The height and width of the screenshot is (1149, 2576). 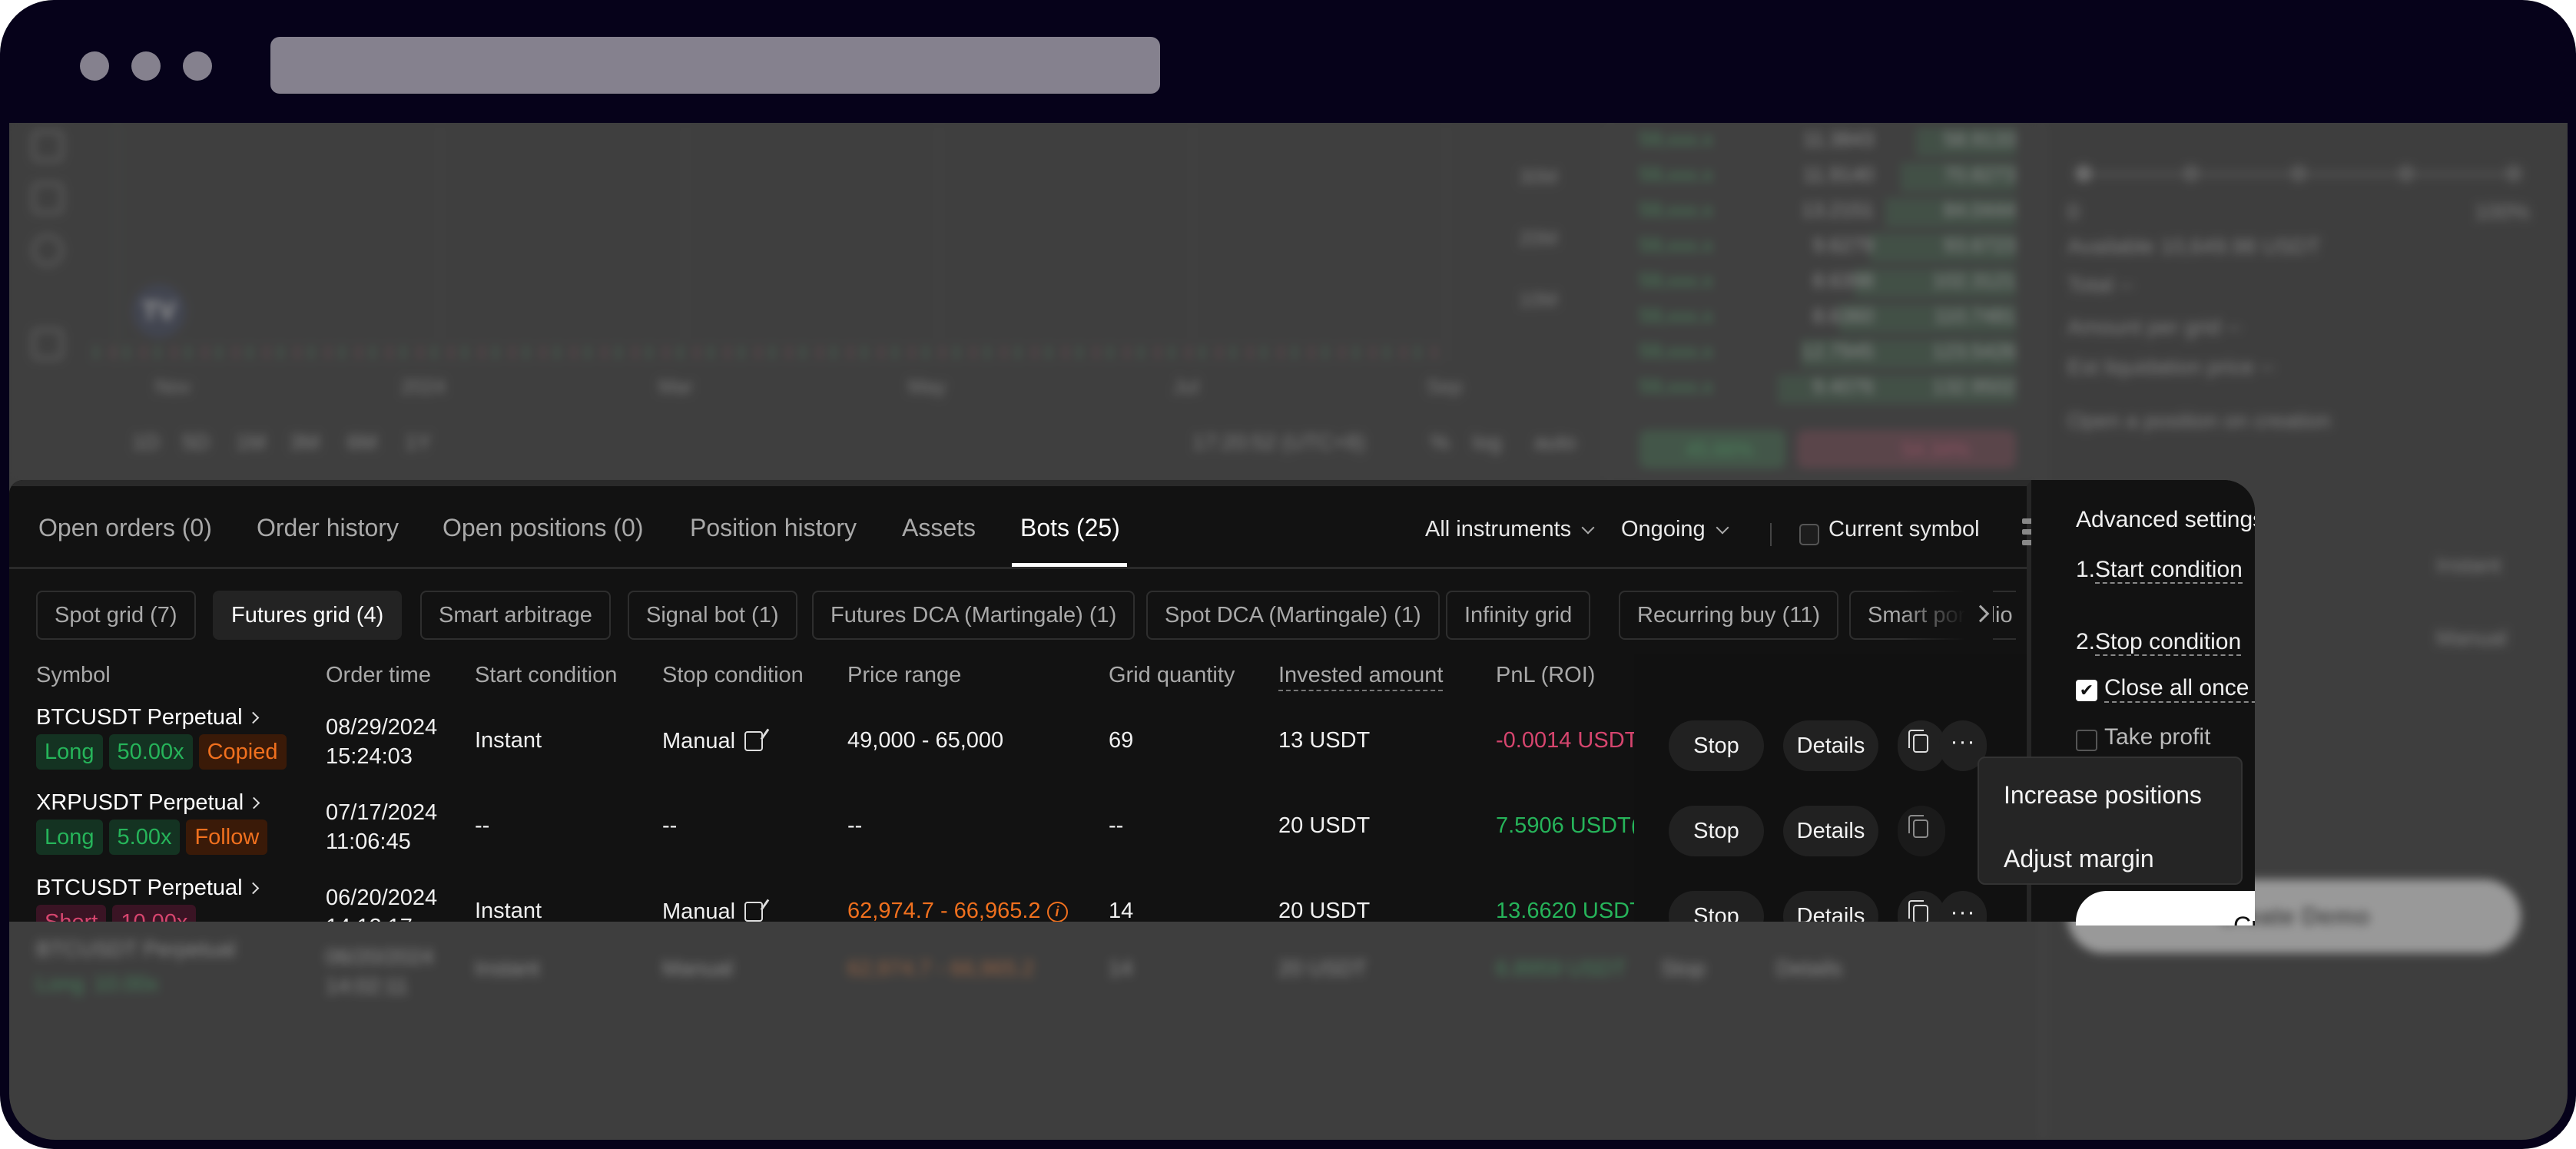 What do you see at coordinates (73, 675) in the screenshot?
I see `col-symbol: Symbol` at bounding box center [73, 675].